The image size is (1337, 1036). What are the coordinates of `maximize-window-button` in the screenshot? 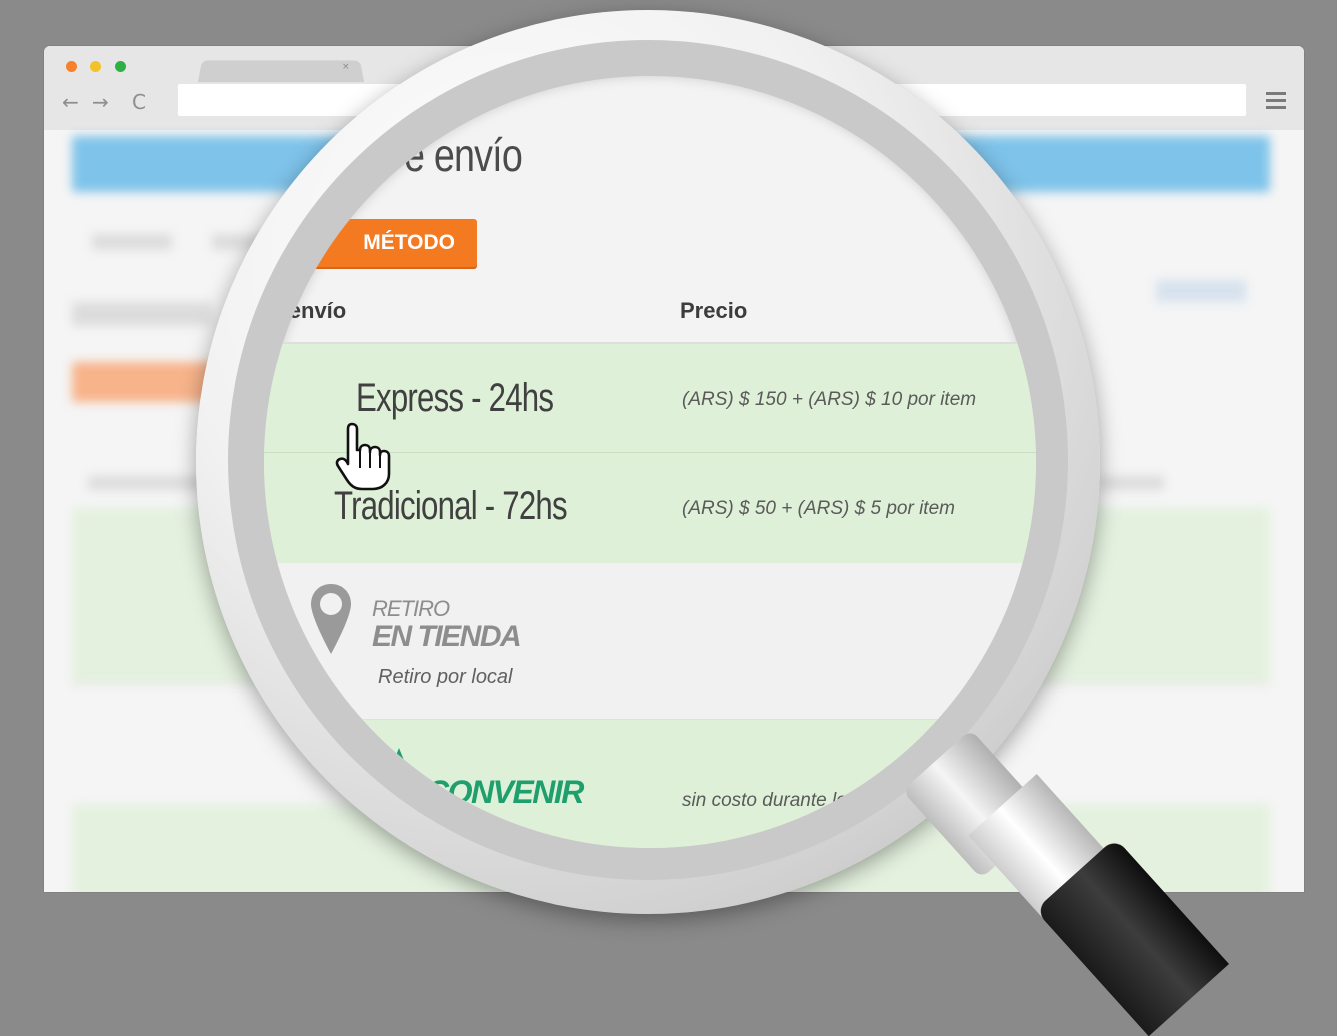 It's located at (120, 66).